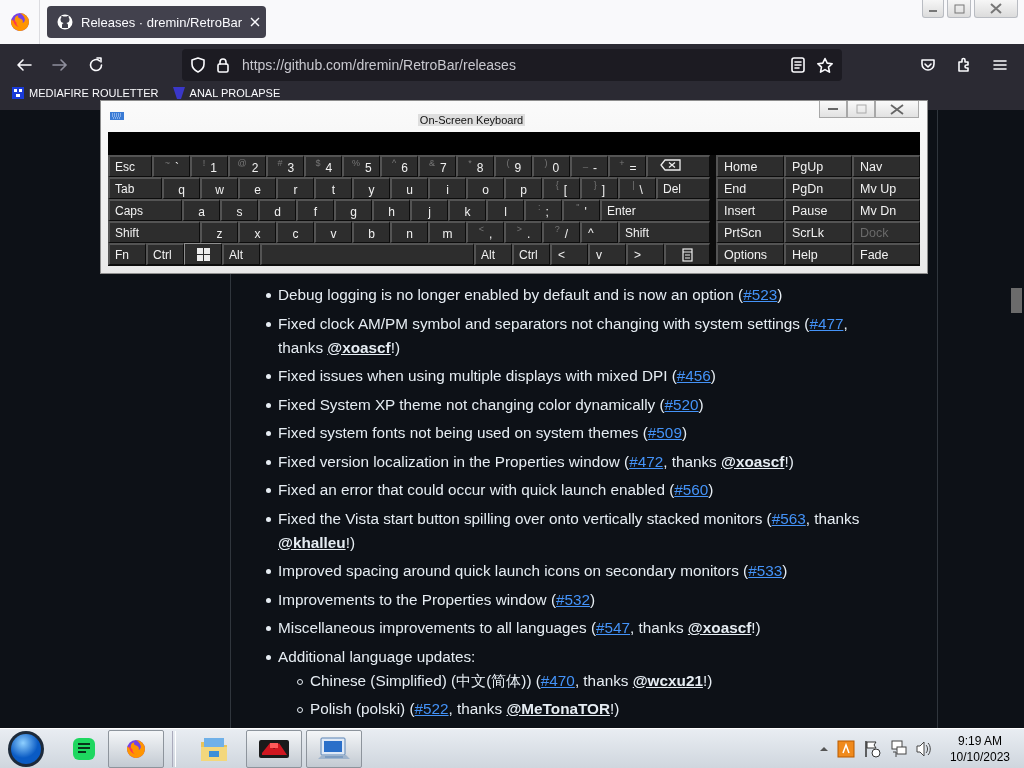 This screenshot has width=1024, height=768. I want to click on keyboard-key: Help, so click(818, 254).